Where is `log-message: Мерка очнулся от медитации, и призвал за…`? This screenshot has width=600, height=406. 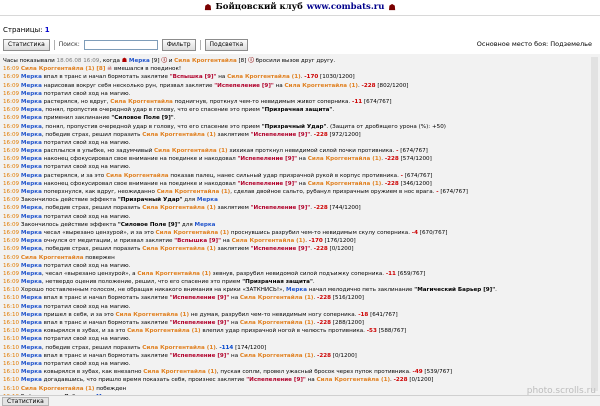 log-message: Мерка очнулся от медитации, и призвал за… is located at coordinates (188, 241).